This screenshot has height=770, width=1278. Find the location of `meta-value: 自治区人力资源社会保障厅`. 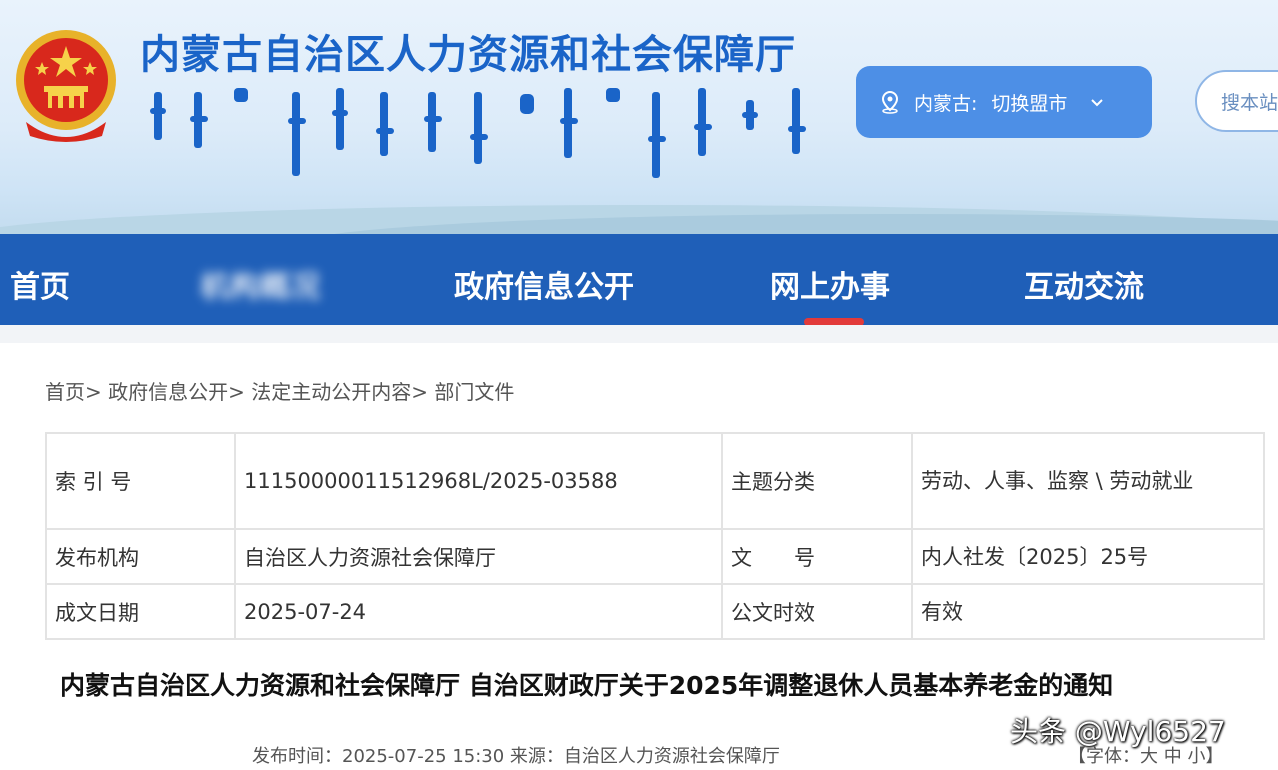

meta-value: 自治区人力资源社会保障厅 is located at coordinates (478, 556).